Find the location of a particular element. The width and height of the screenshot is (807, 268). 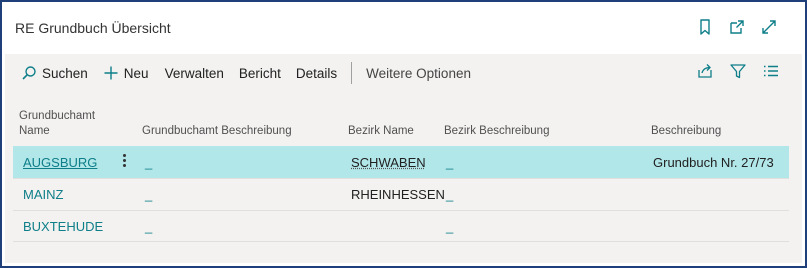

manage-label: Verwalten is located at coordinates (194, 73).